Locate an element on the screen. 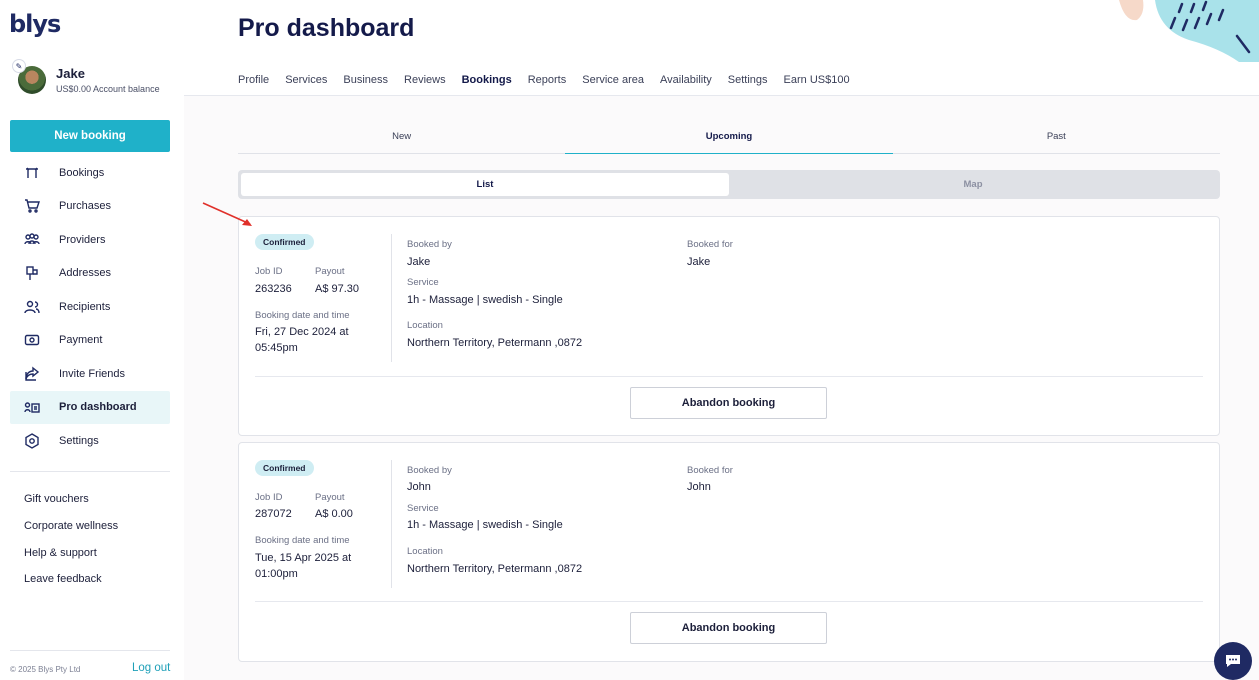  bookings-icon is located at coordinates (32, 173).